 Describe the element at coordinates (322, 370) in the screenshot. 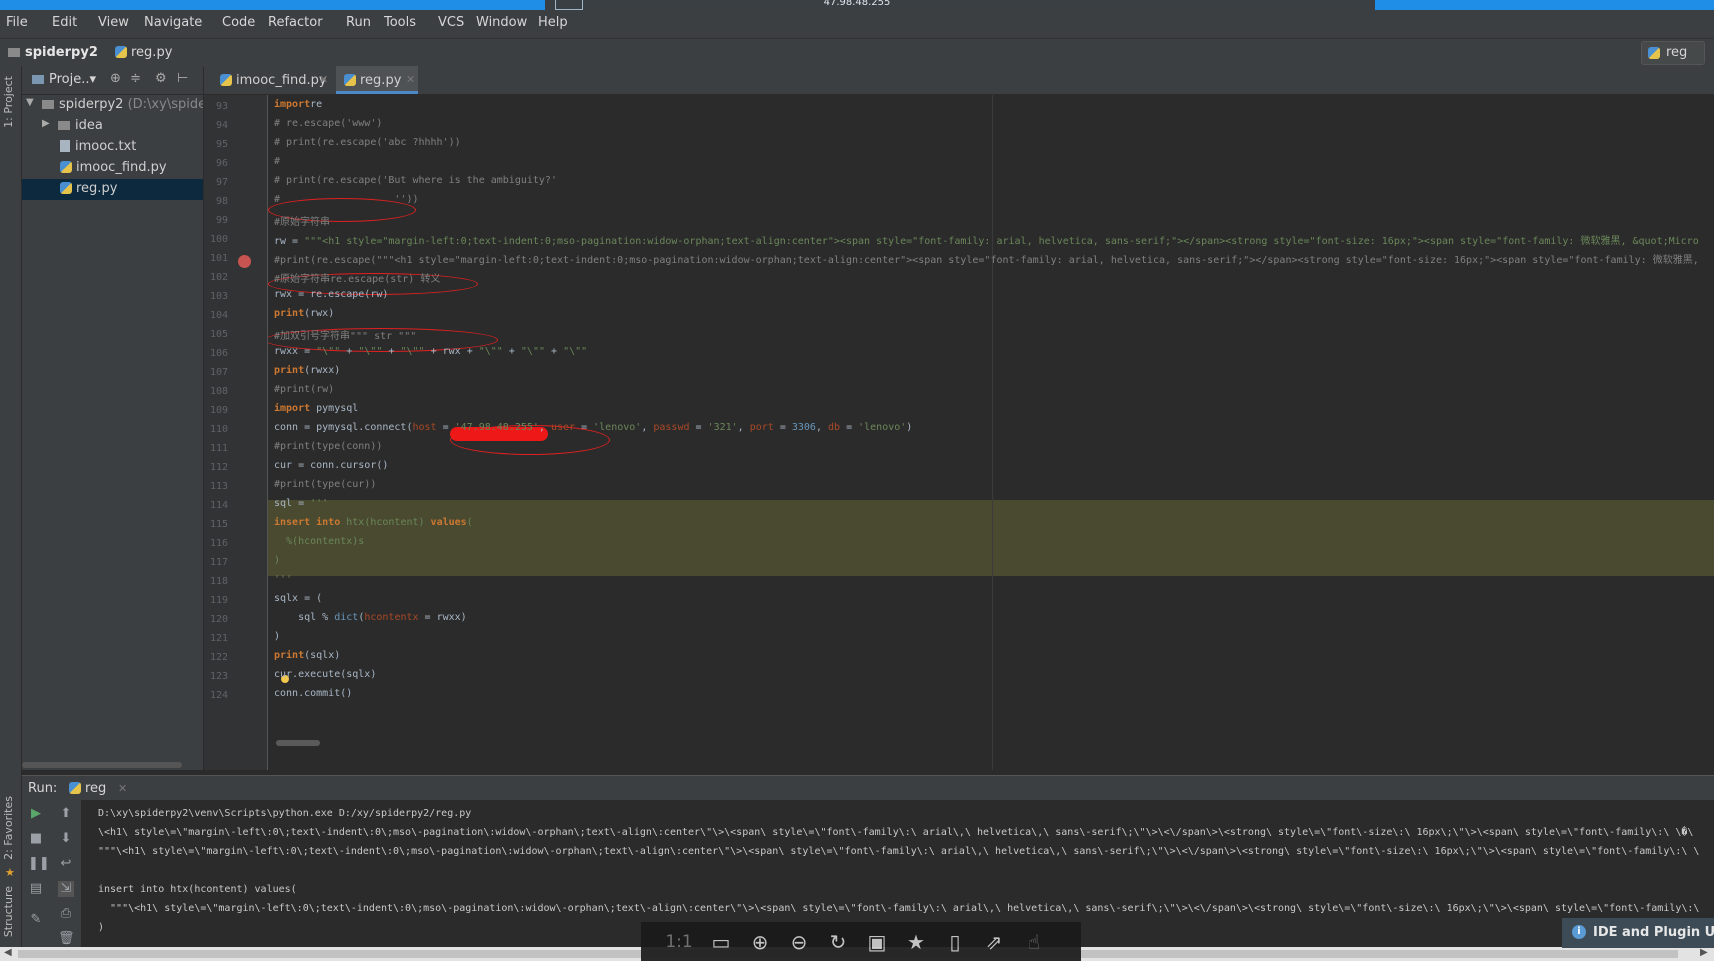

I see `code-token: (rwxx)` at that location.